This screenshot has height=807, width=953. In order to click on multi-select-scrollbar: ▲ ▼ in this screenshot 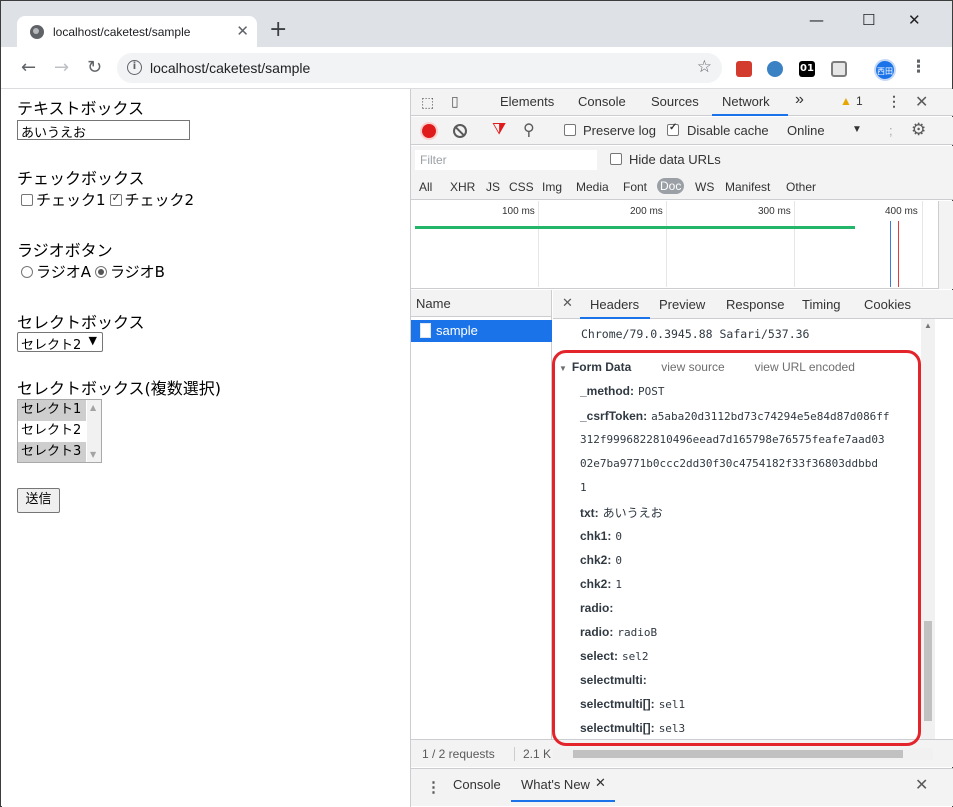, I will do `click(94, 431)`.